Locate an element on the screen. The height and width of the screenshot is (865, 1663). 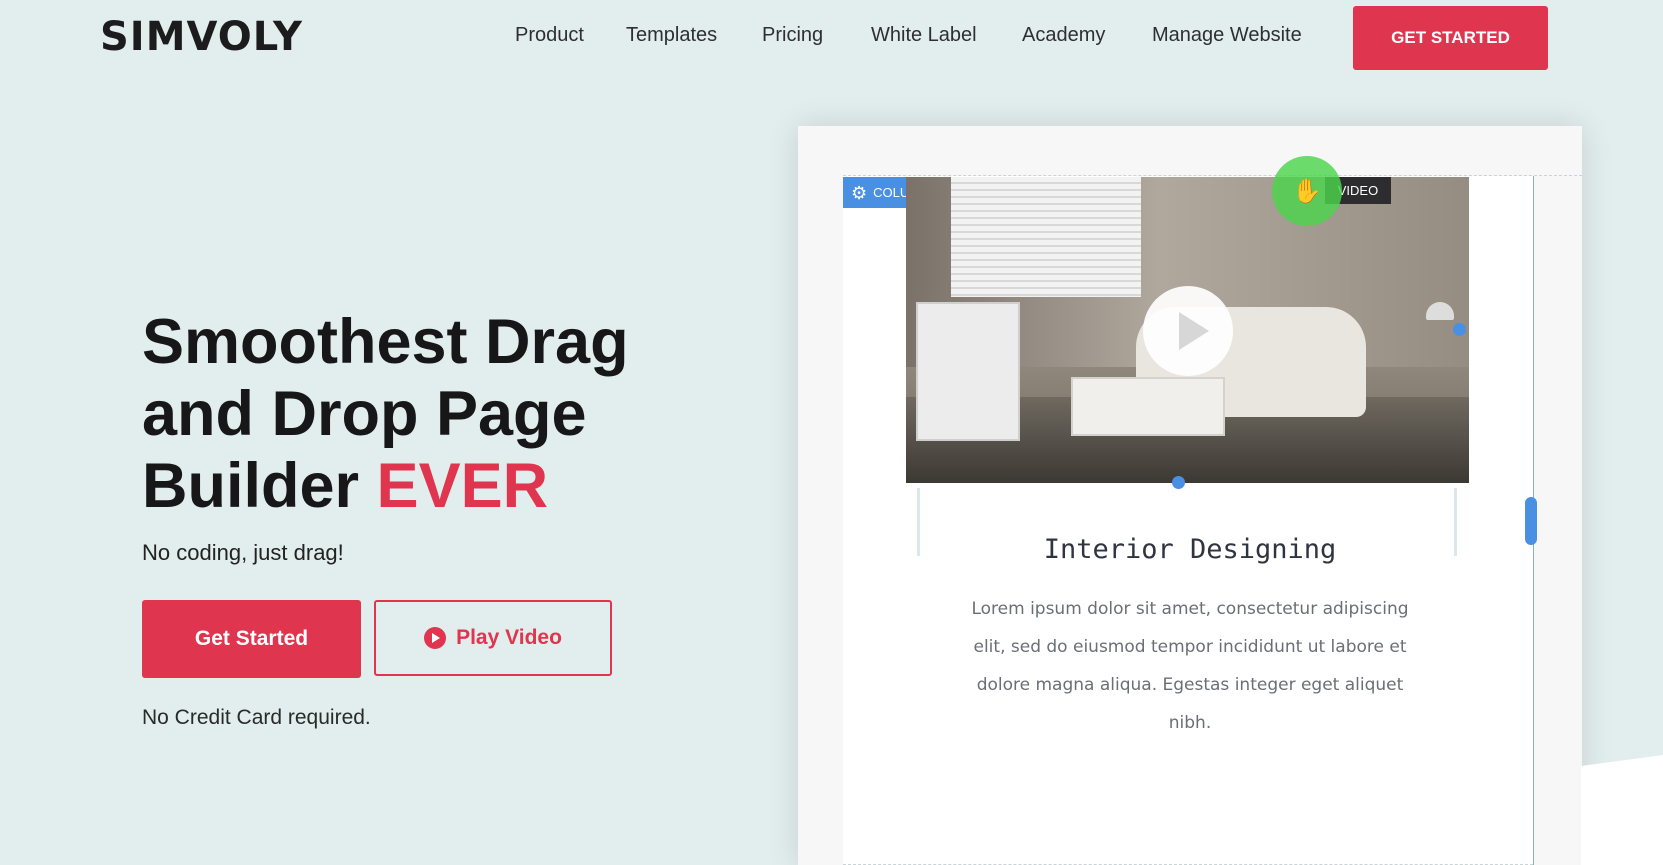
header-get-started-button: GET STARTED is located at coordinates (1450, 38).